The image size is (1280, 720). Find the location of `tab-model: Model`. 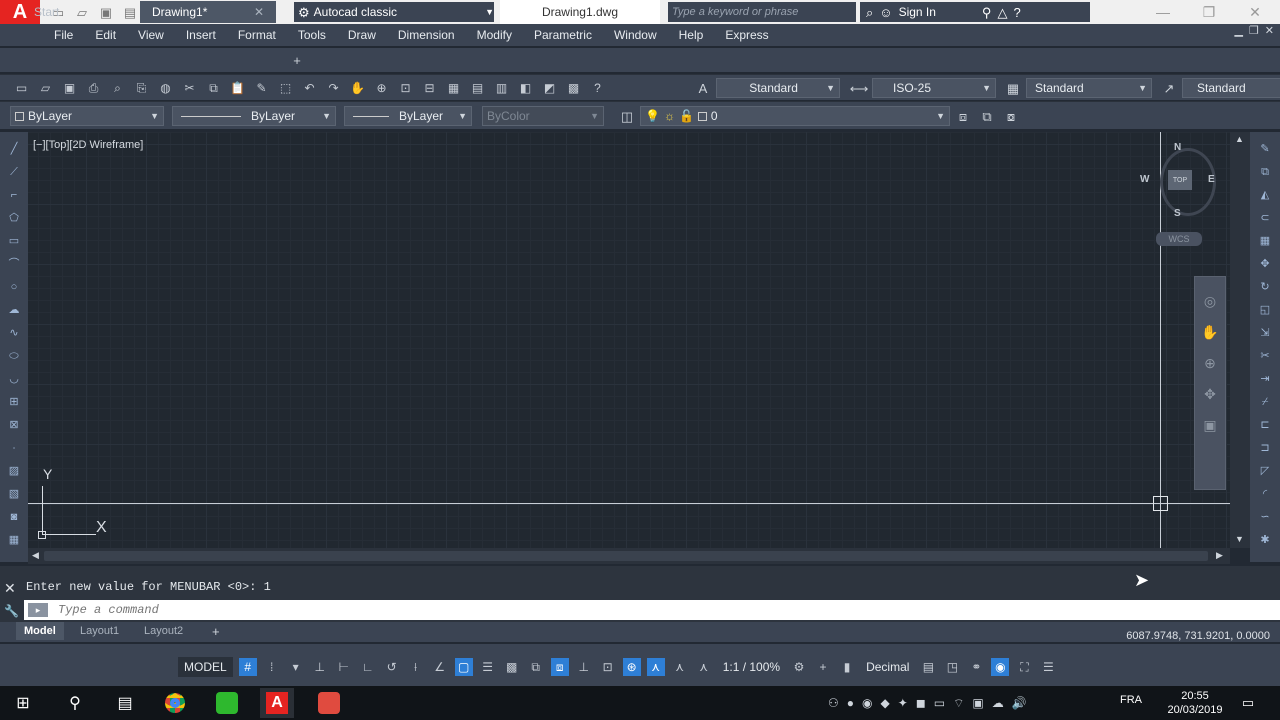

tab-model: Model is located at coordinates (40, 631).